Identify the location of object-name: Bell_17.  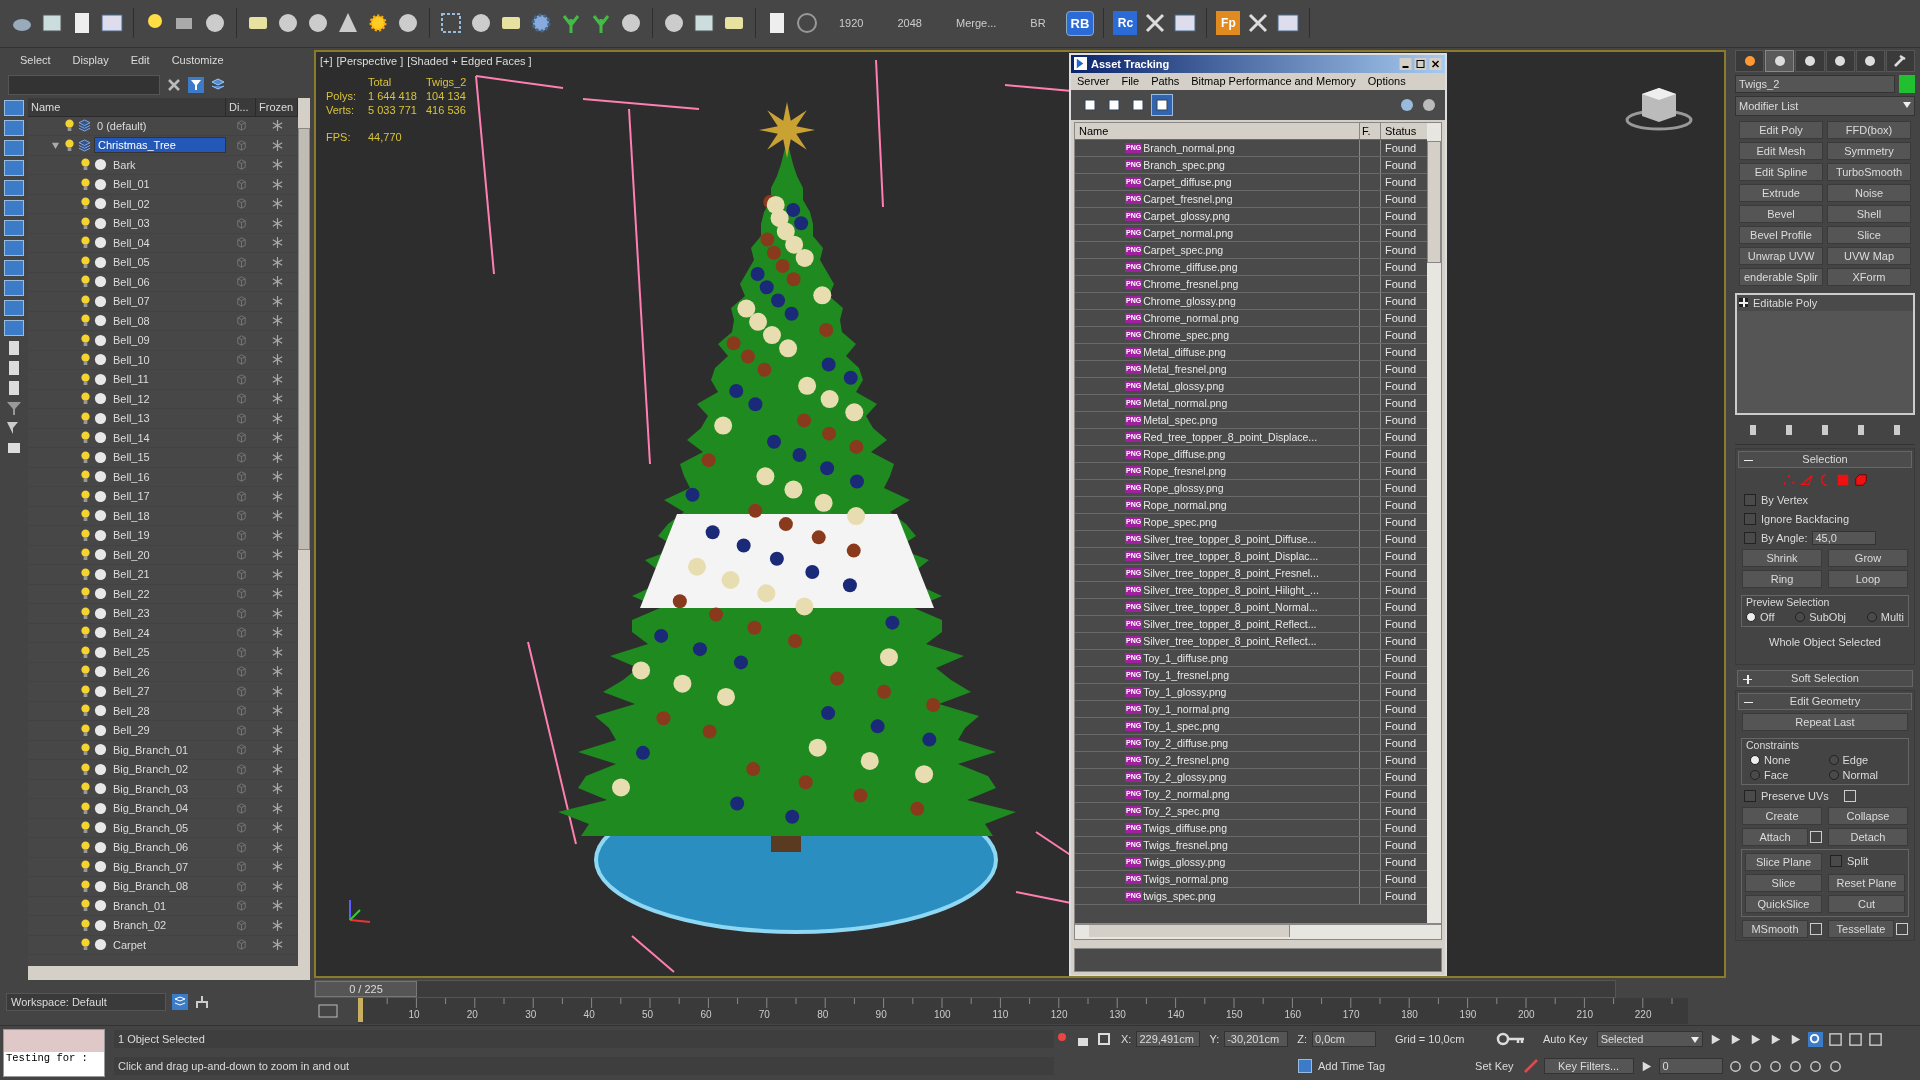
(168, 496).